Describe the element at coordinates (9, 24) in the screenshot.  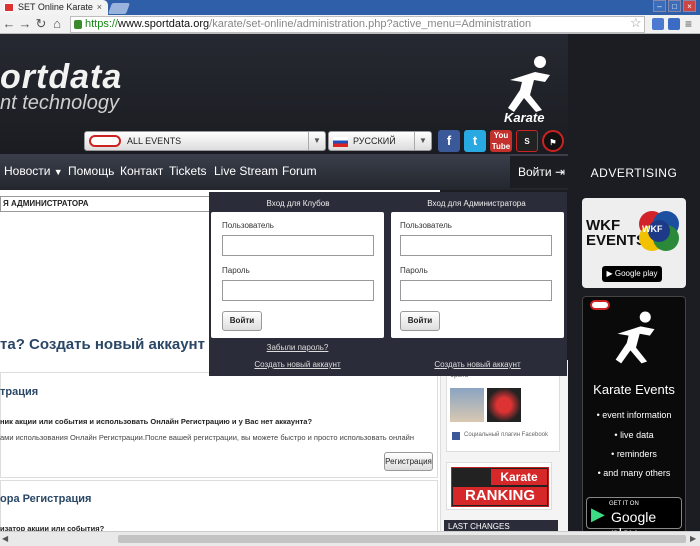
I see `back-icon: ←` at that location.